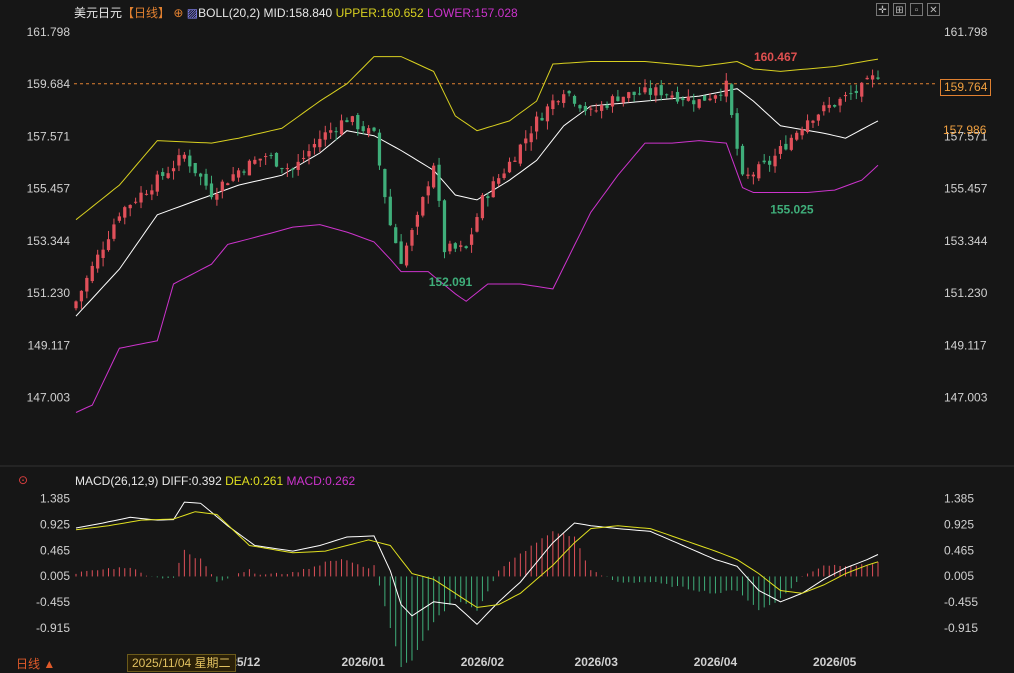 The width and height of the screenshot is (1014, 673). I want to click on date-axis-label: 2026/05, so click(835, 662).